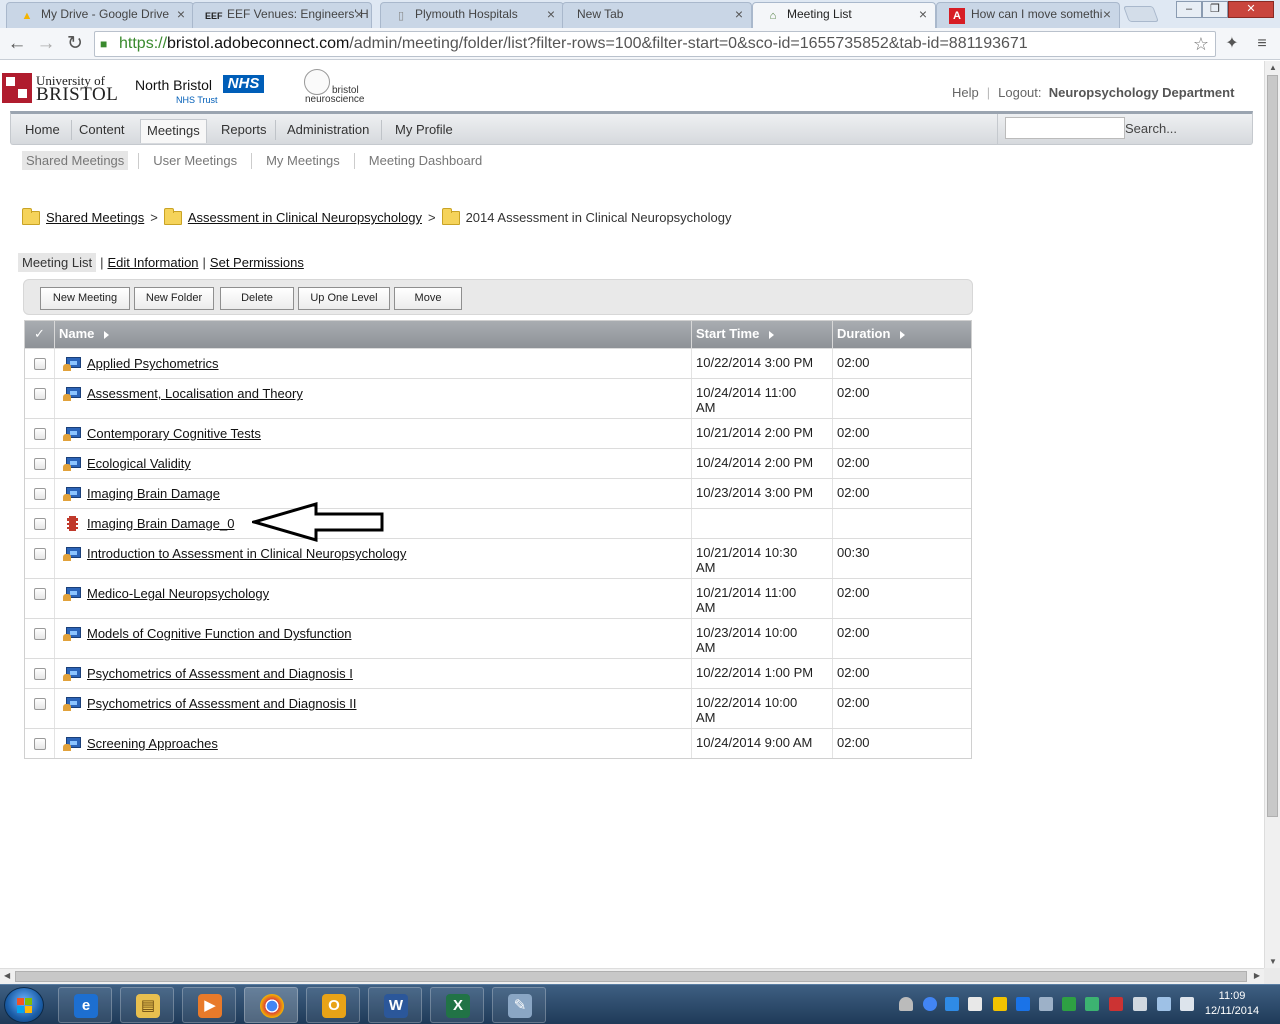 This screenshot has width=1280, height=1024. What do you see at coordinates (1164, 1004) in the screenshot?
I see `wifi-signal-icon` at bounding box center [1164, 1004].